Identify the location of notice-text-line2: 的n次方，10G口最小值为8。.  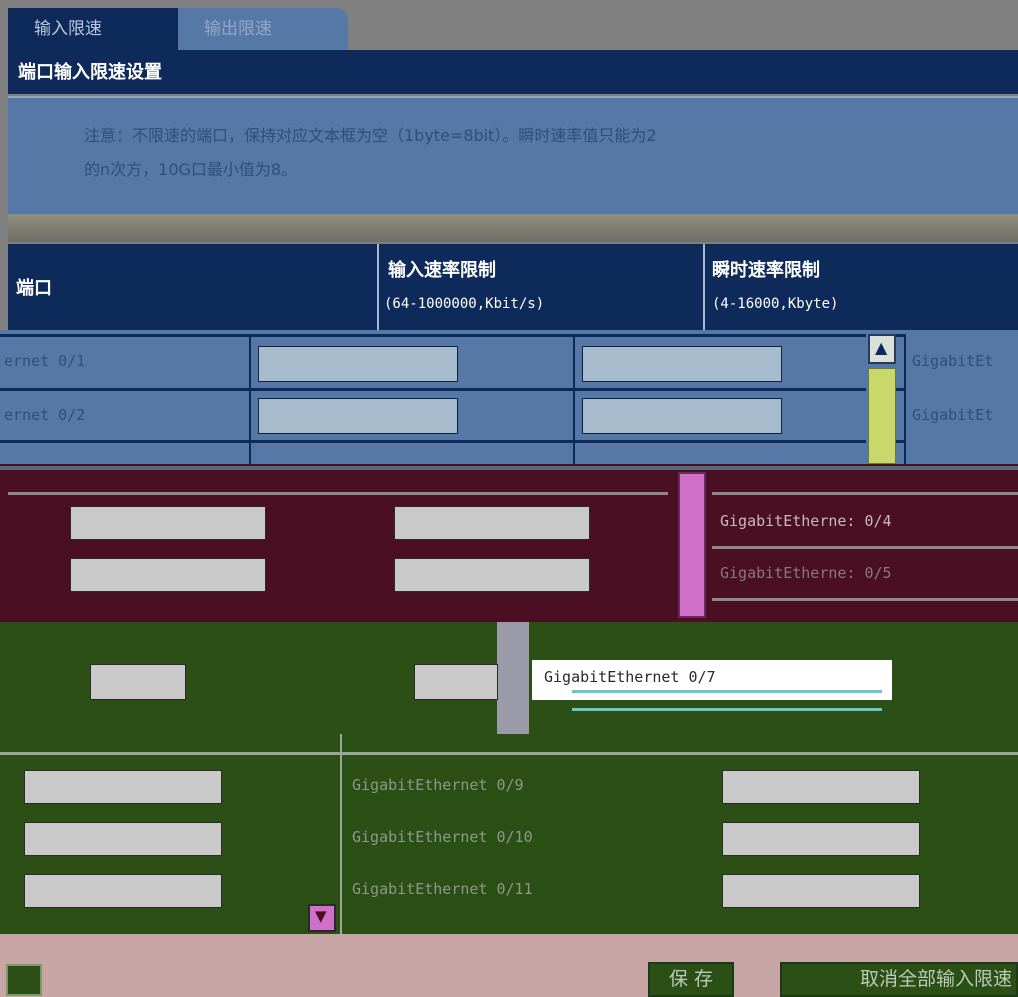
(191, 169).